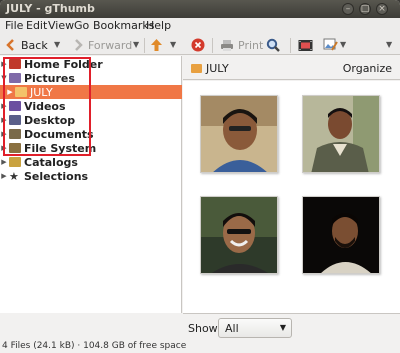 The height and width of the screenshot is (353, 400). Describe the element at coordinates (10, 45) in the screenshot. I see `back-arrow-icon` at that location.